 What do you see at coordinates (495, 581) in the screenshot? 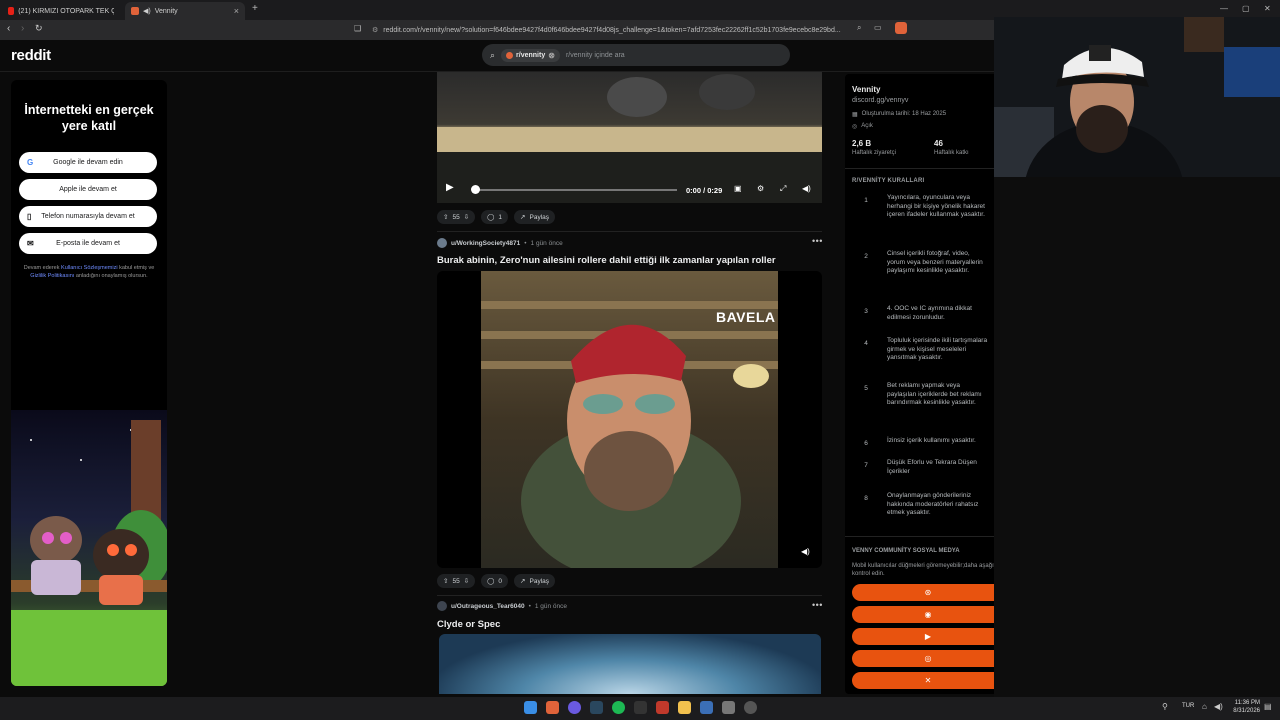
I see `comments-button: ◯ 0` at bounding box center [495, 581].